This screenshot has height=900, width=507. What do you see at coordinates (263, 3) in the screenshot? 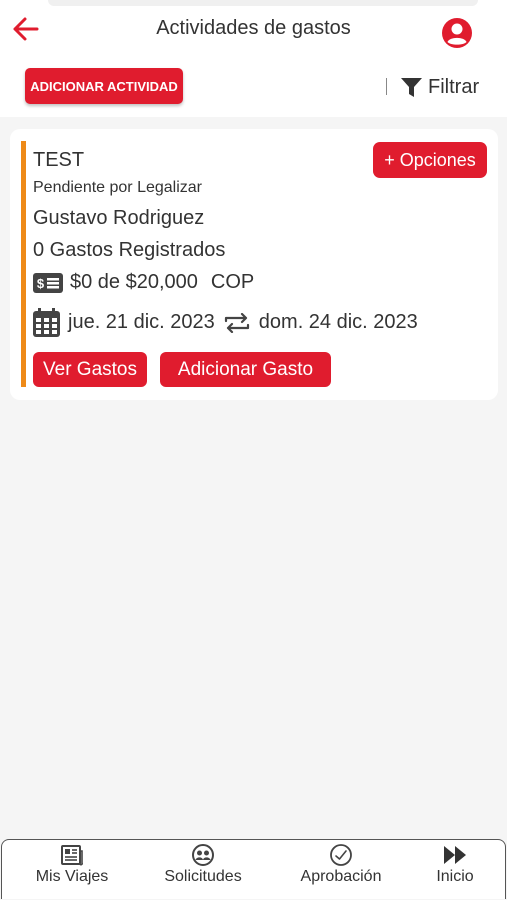
I see `top-shade` at bounding box center [263, 3].